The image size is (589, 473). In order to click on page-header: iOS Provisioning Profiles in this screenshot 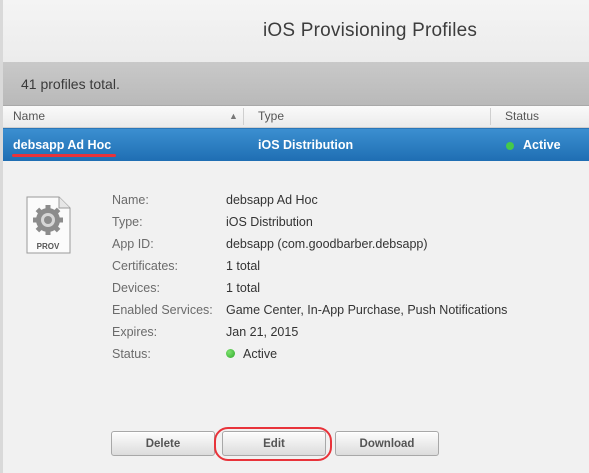, I will do `click(296, 31)`.